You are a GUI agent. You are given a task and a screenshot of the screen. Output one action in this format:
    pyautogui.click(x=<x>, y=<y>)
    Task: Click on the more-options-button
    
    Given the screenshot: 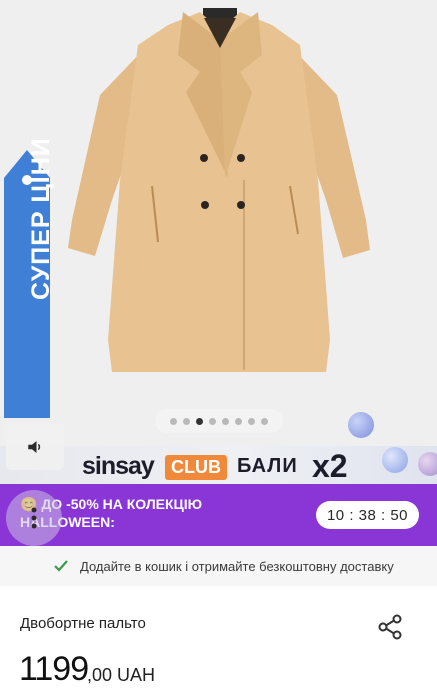 What is the action you would take?
    pyautogui.click(x=34, y=518)
    